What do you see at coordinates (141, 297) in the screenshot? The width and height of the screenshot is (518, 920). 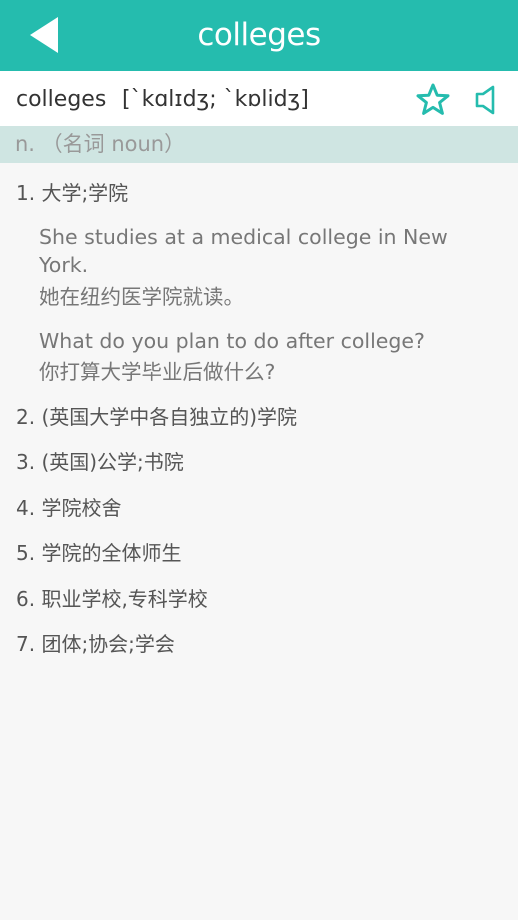 I see `example-sentence-zh: 她在纽约医学院就读。` at bounding box center [141, 297].